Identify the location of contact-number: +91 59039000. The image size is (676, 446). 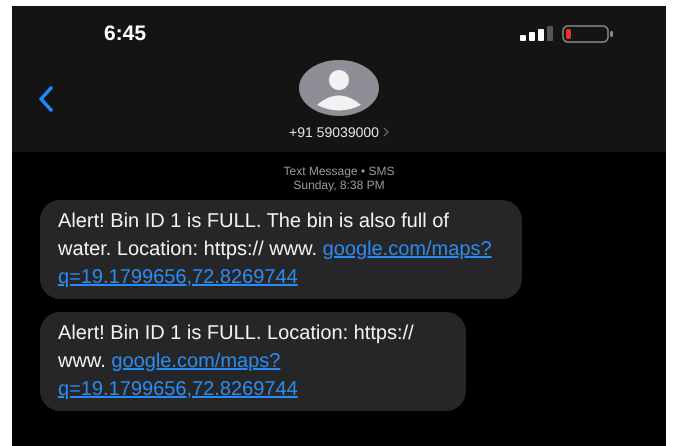
(334, 132).